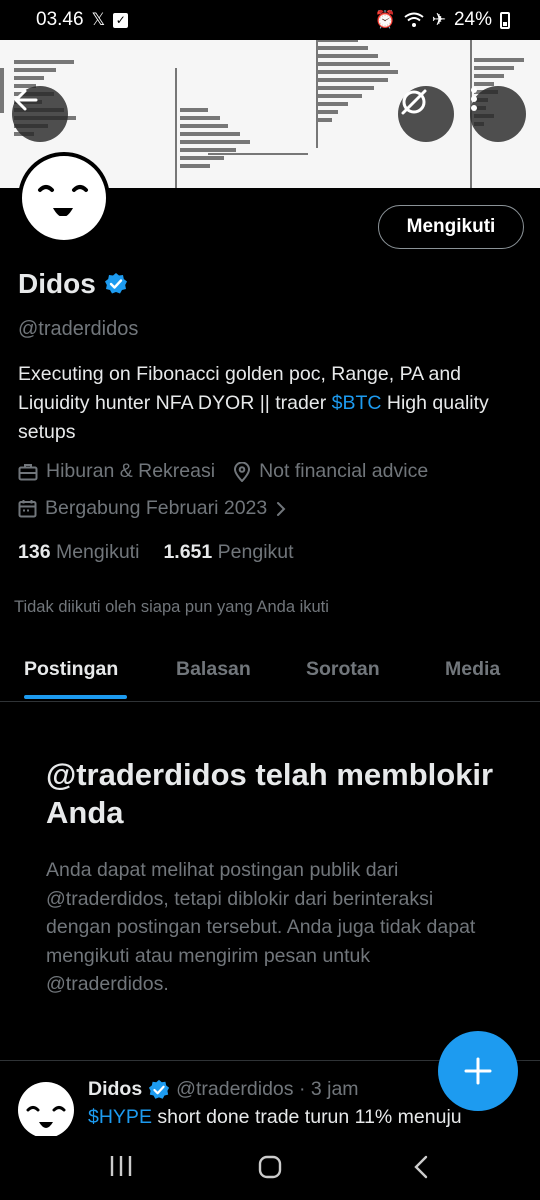 The height and width of the screenshot is (1200, 540). Describe the element at coordinates (46, 1117) in the screenshot. I see `post-avatar-face-image` at that location.